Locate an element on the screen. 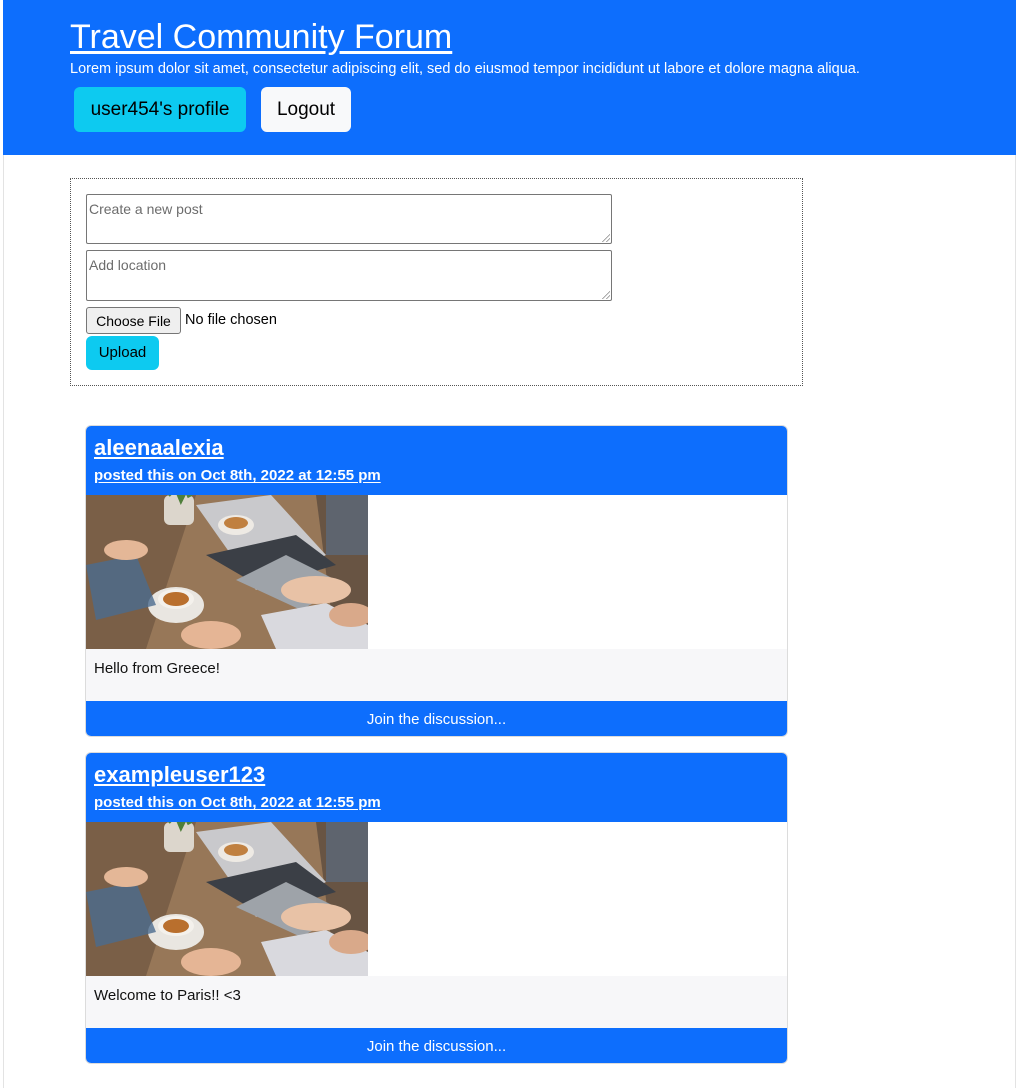  new-post-input is located at coordinates (349, 219).